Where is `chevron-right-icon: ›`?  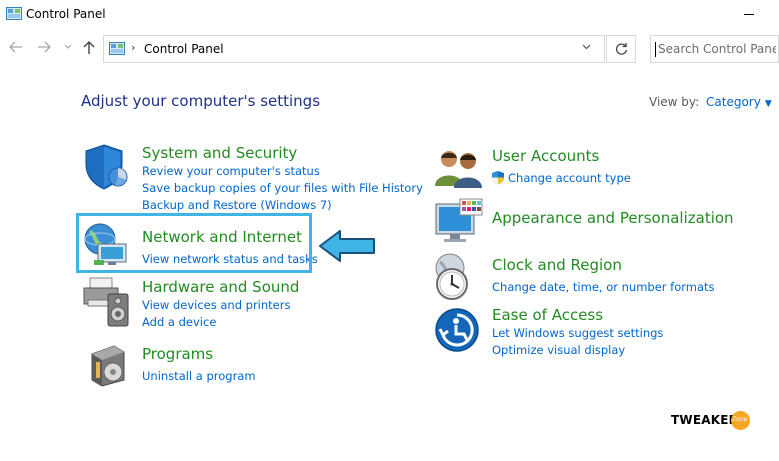 chevron-right-icon: › is located at coordinates (133, 47).